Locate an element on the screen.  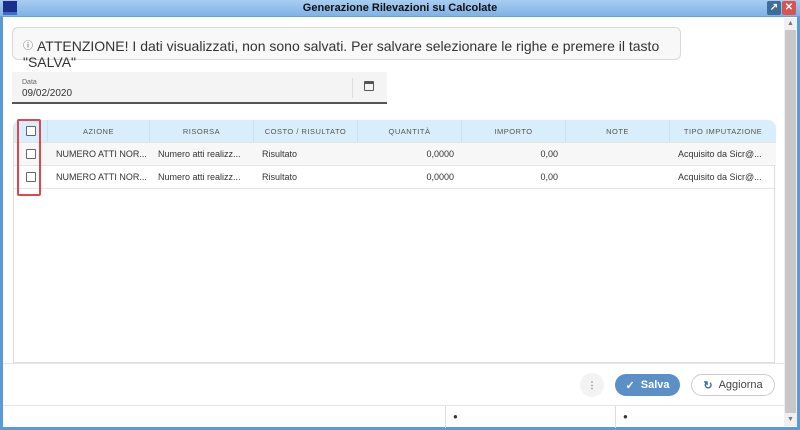
save-label: Salva is located at coordinates (655, 385).